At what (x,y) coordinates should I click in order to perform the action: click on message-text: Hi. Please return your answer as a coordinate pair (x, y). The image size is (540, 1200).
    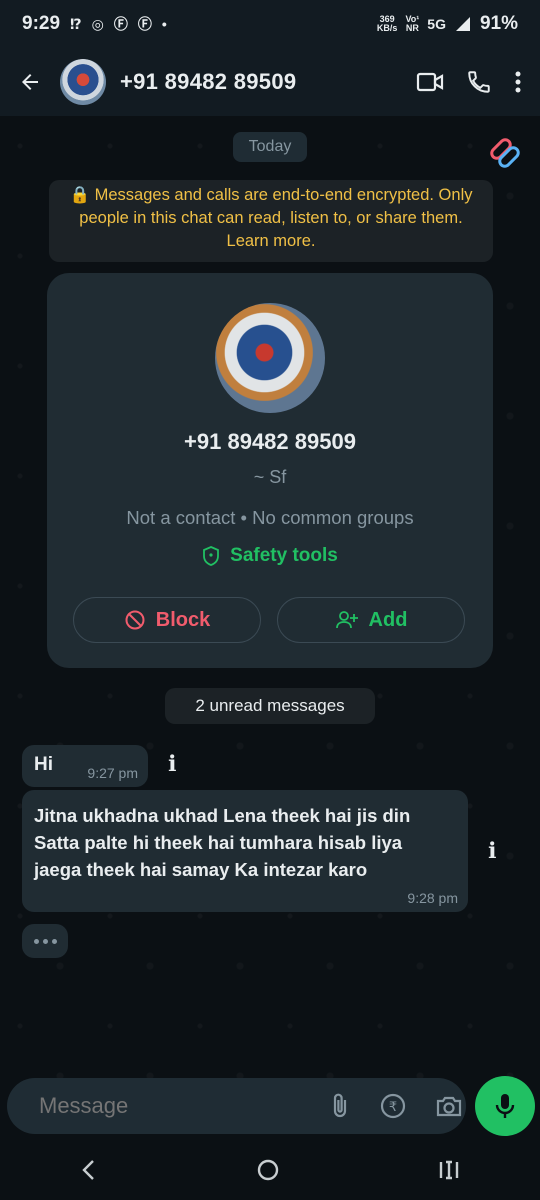
    Looking at the image, I should click on (43, 764).